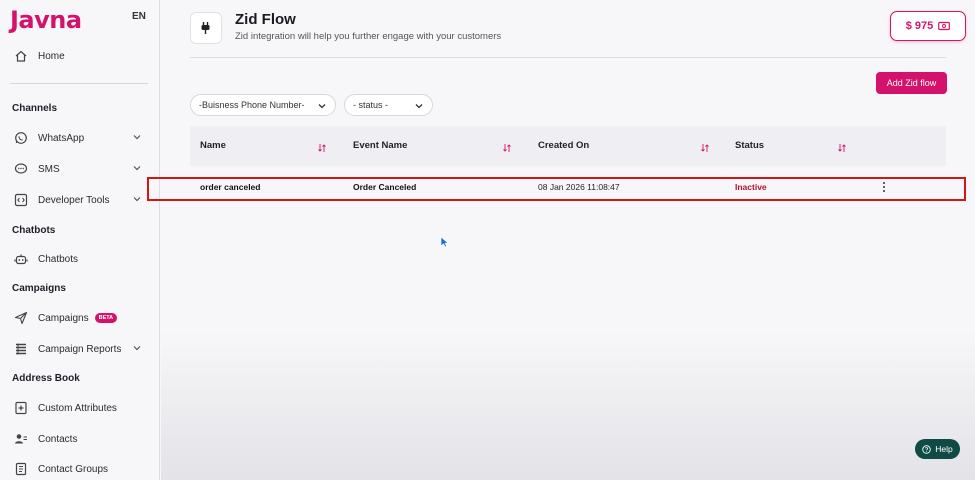 This screenshot has height=480, width=975. What do you see at coordinates (82, 169) in the screenshot?
I see `sidebar-item-sms: SMS` at bounding box center [82, 169].